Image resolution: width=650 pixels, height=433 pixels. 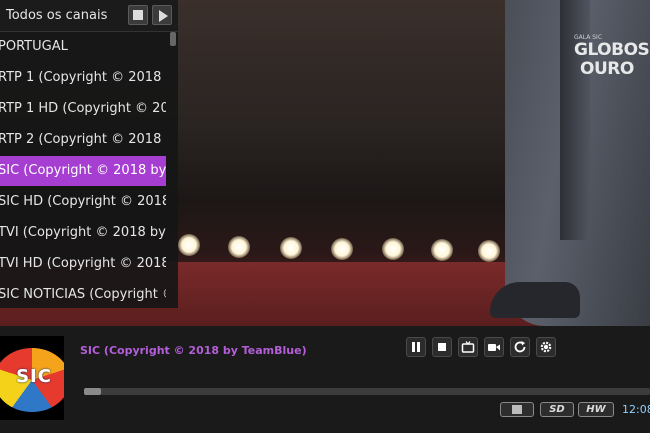 I want to click on broadcast-logo-line1: GLOBOS, so click(x=612, y=50).